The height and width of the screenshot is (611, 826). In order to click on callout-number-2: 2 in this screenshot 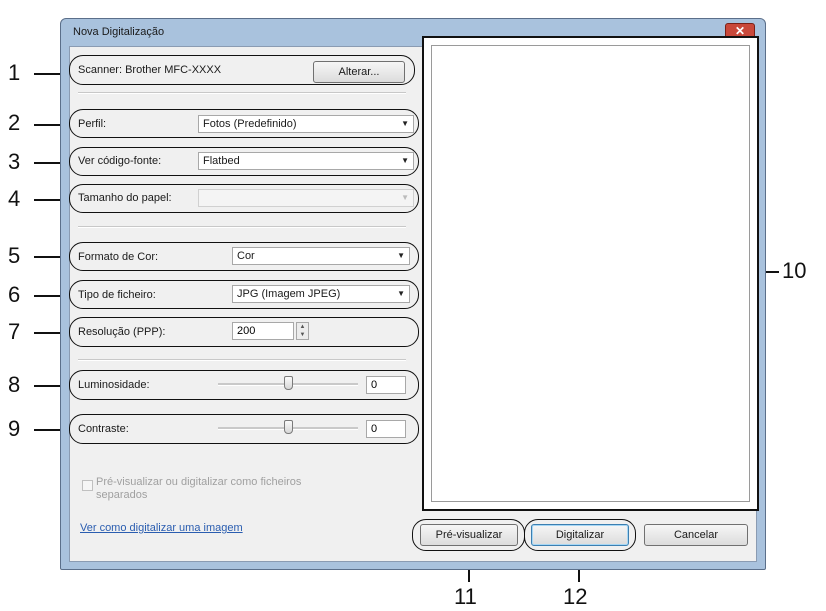, I will do `click(14, 122)`.